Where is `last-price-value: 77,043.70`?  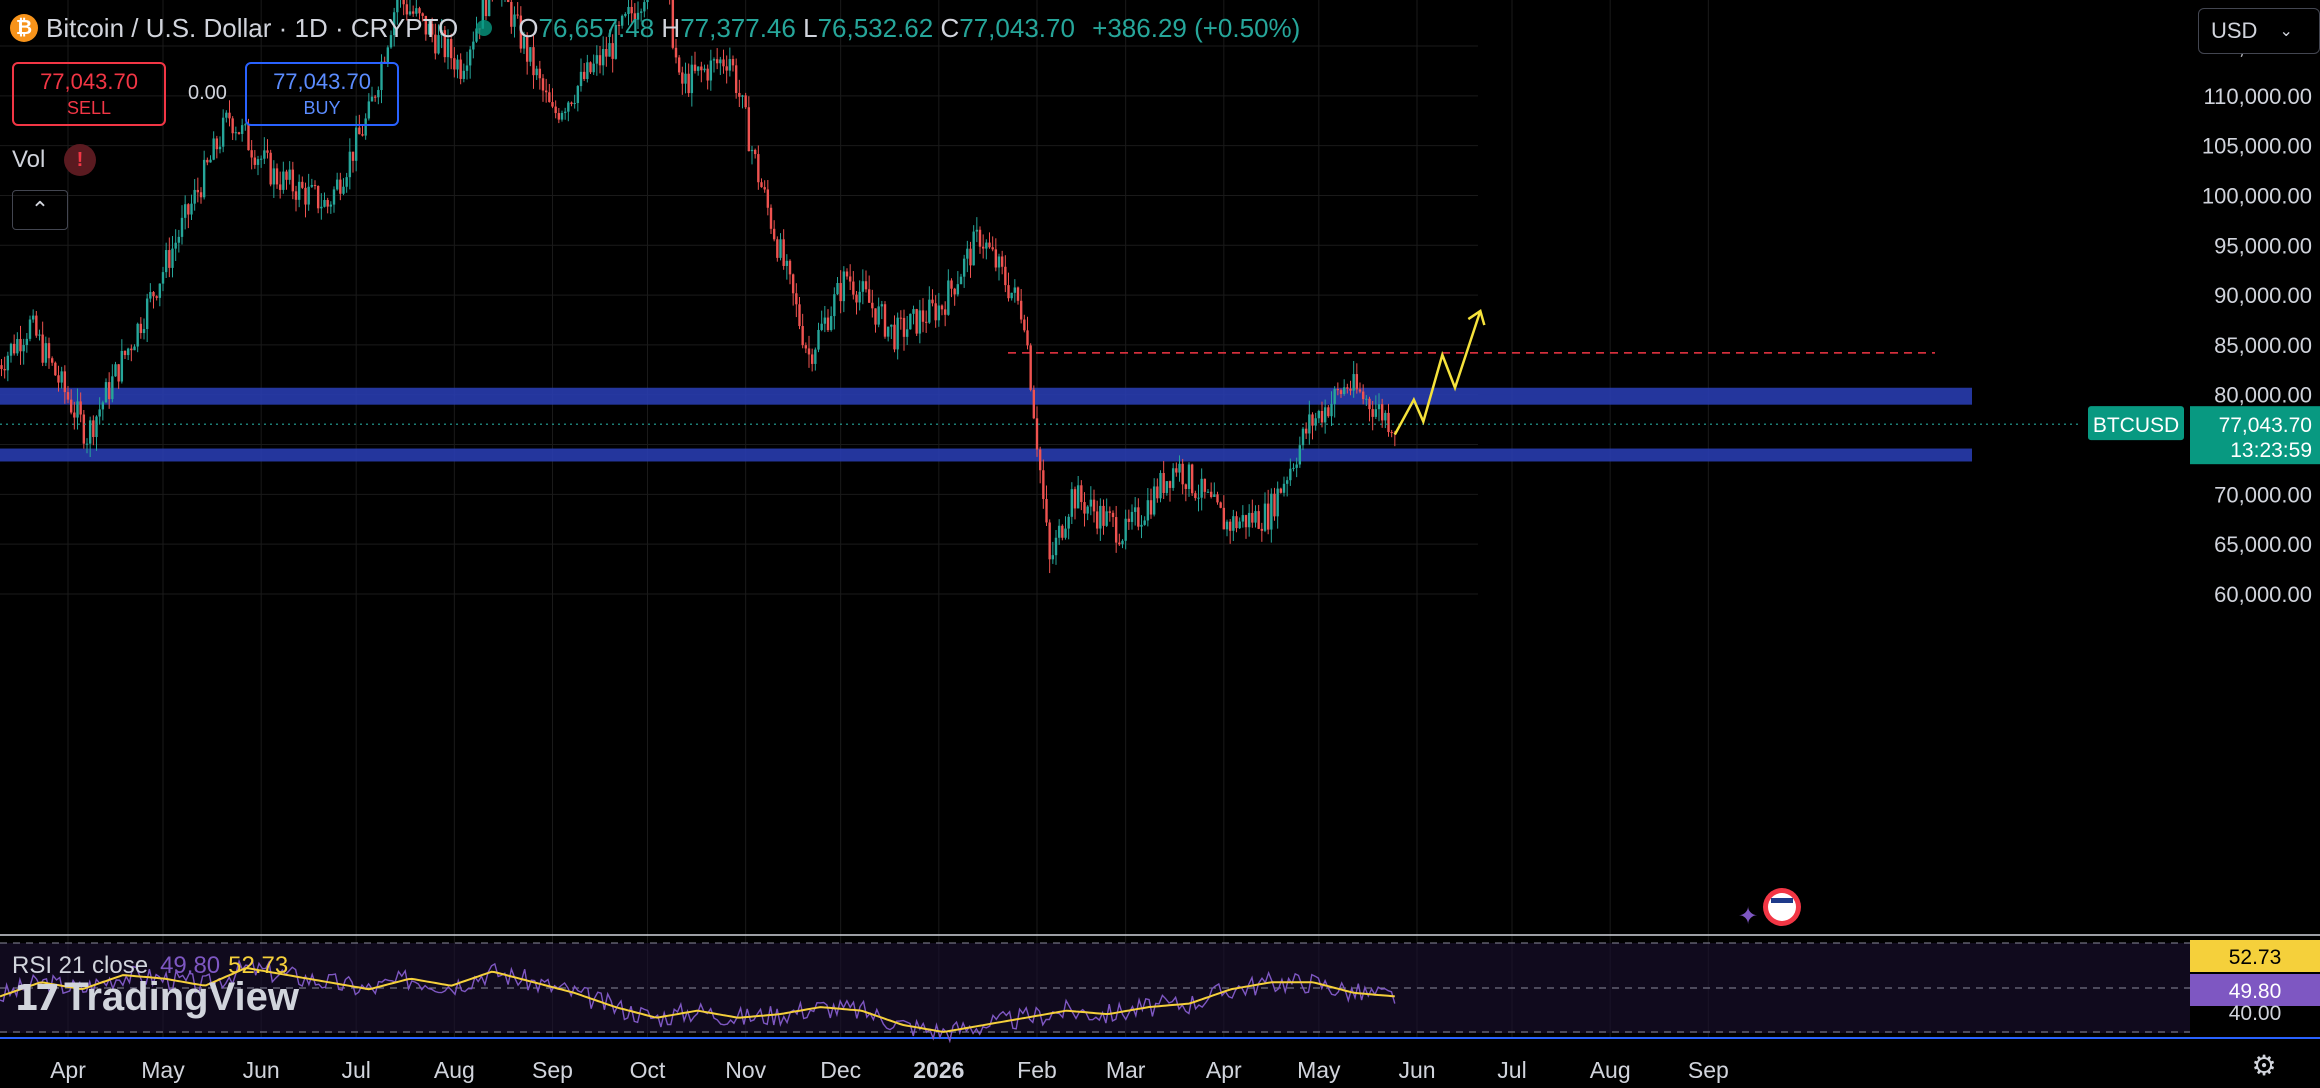 last-price-value: 77,043.70 is located at coordinates (2265, 425).